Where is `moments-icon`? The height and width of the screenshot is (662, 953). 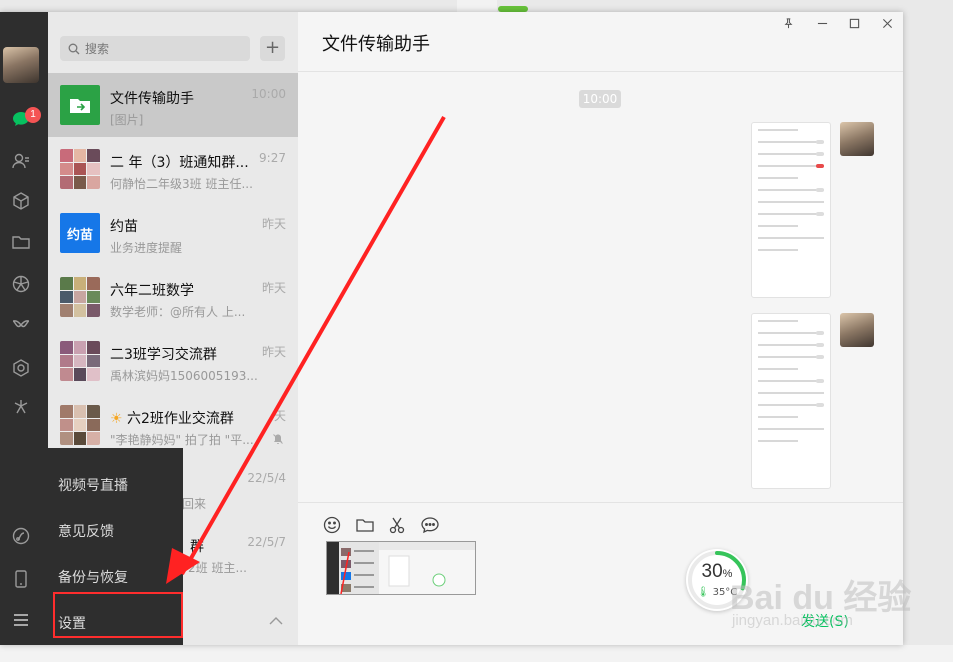 moments-icon is located at coordinates (21, 284).